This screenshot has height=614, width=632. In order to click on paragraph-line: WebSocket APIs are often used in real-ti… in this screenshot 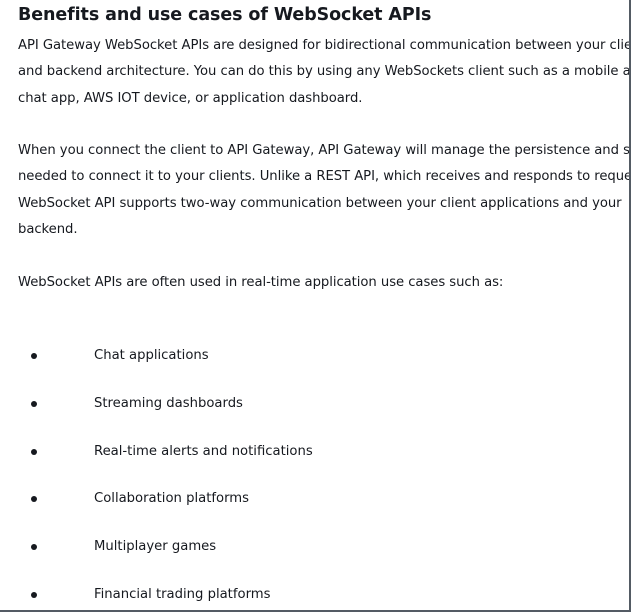, I will do `click(261, 282)`.